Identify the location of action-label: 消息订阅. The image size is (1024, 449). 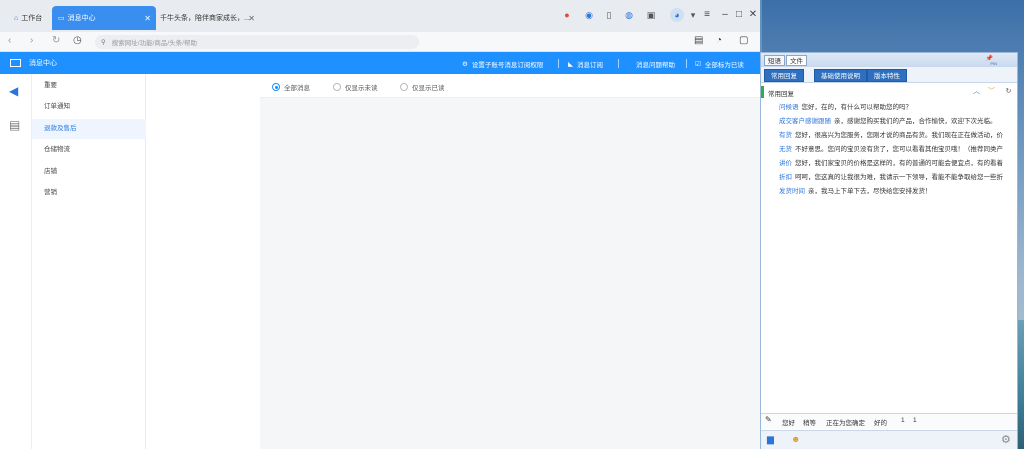
(590, 65).